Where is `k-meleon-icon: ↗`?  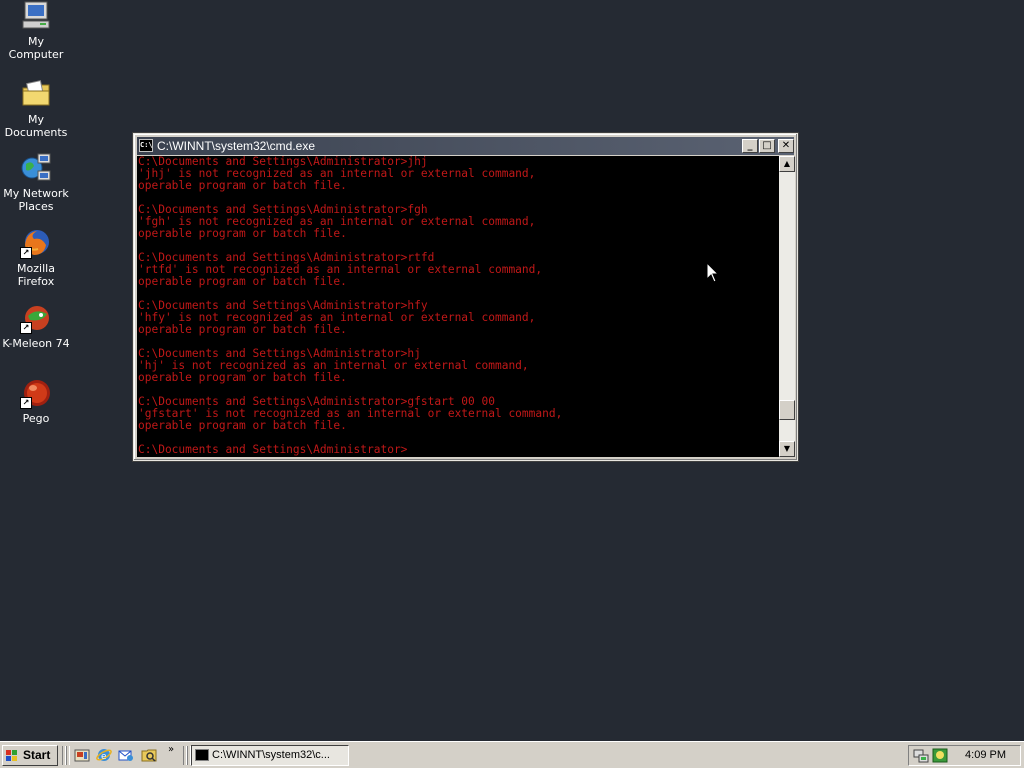
k-meleon-icon: ↗ is located at coordinates (36, 318).